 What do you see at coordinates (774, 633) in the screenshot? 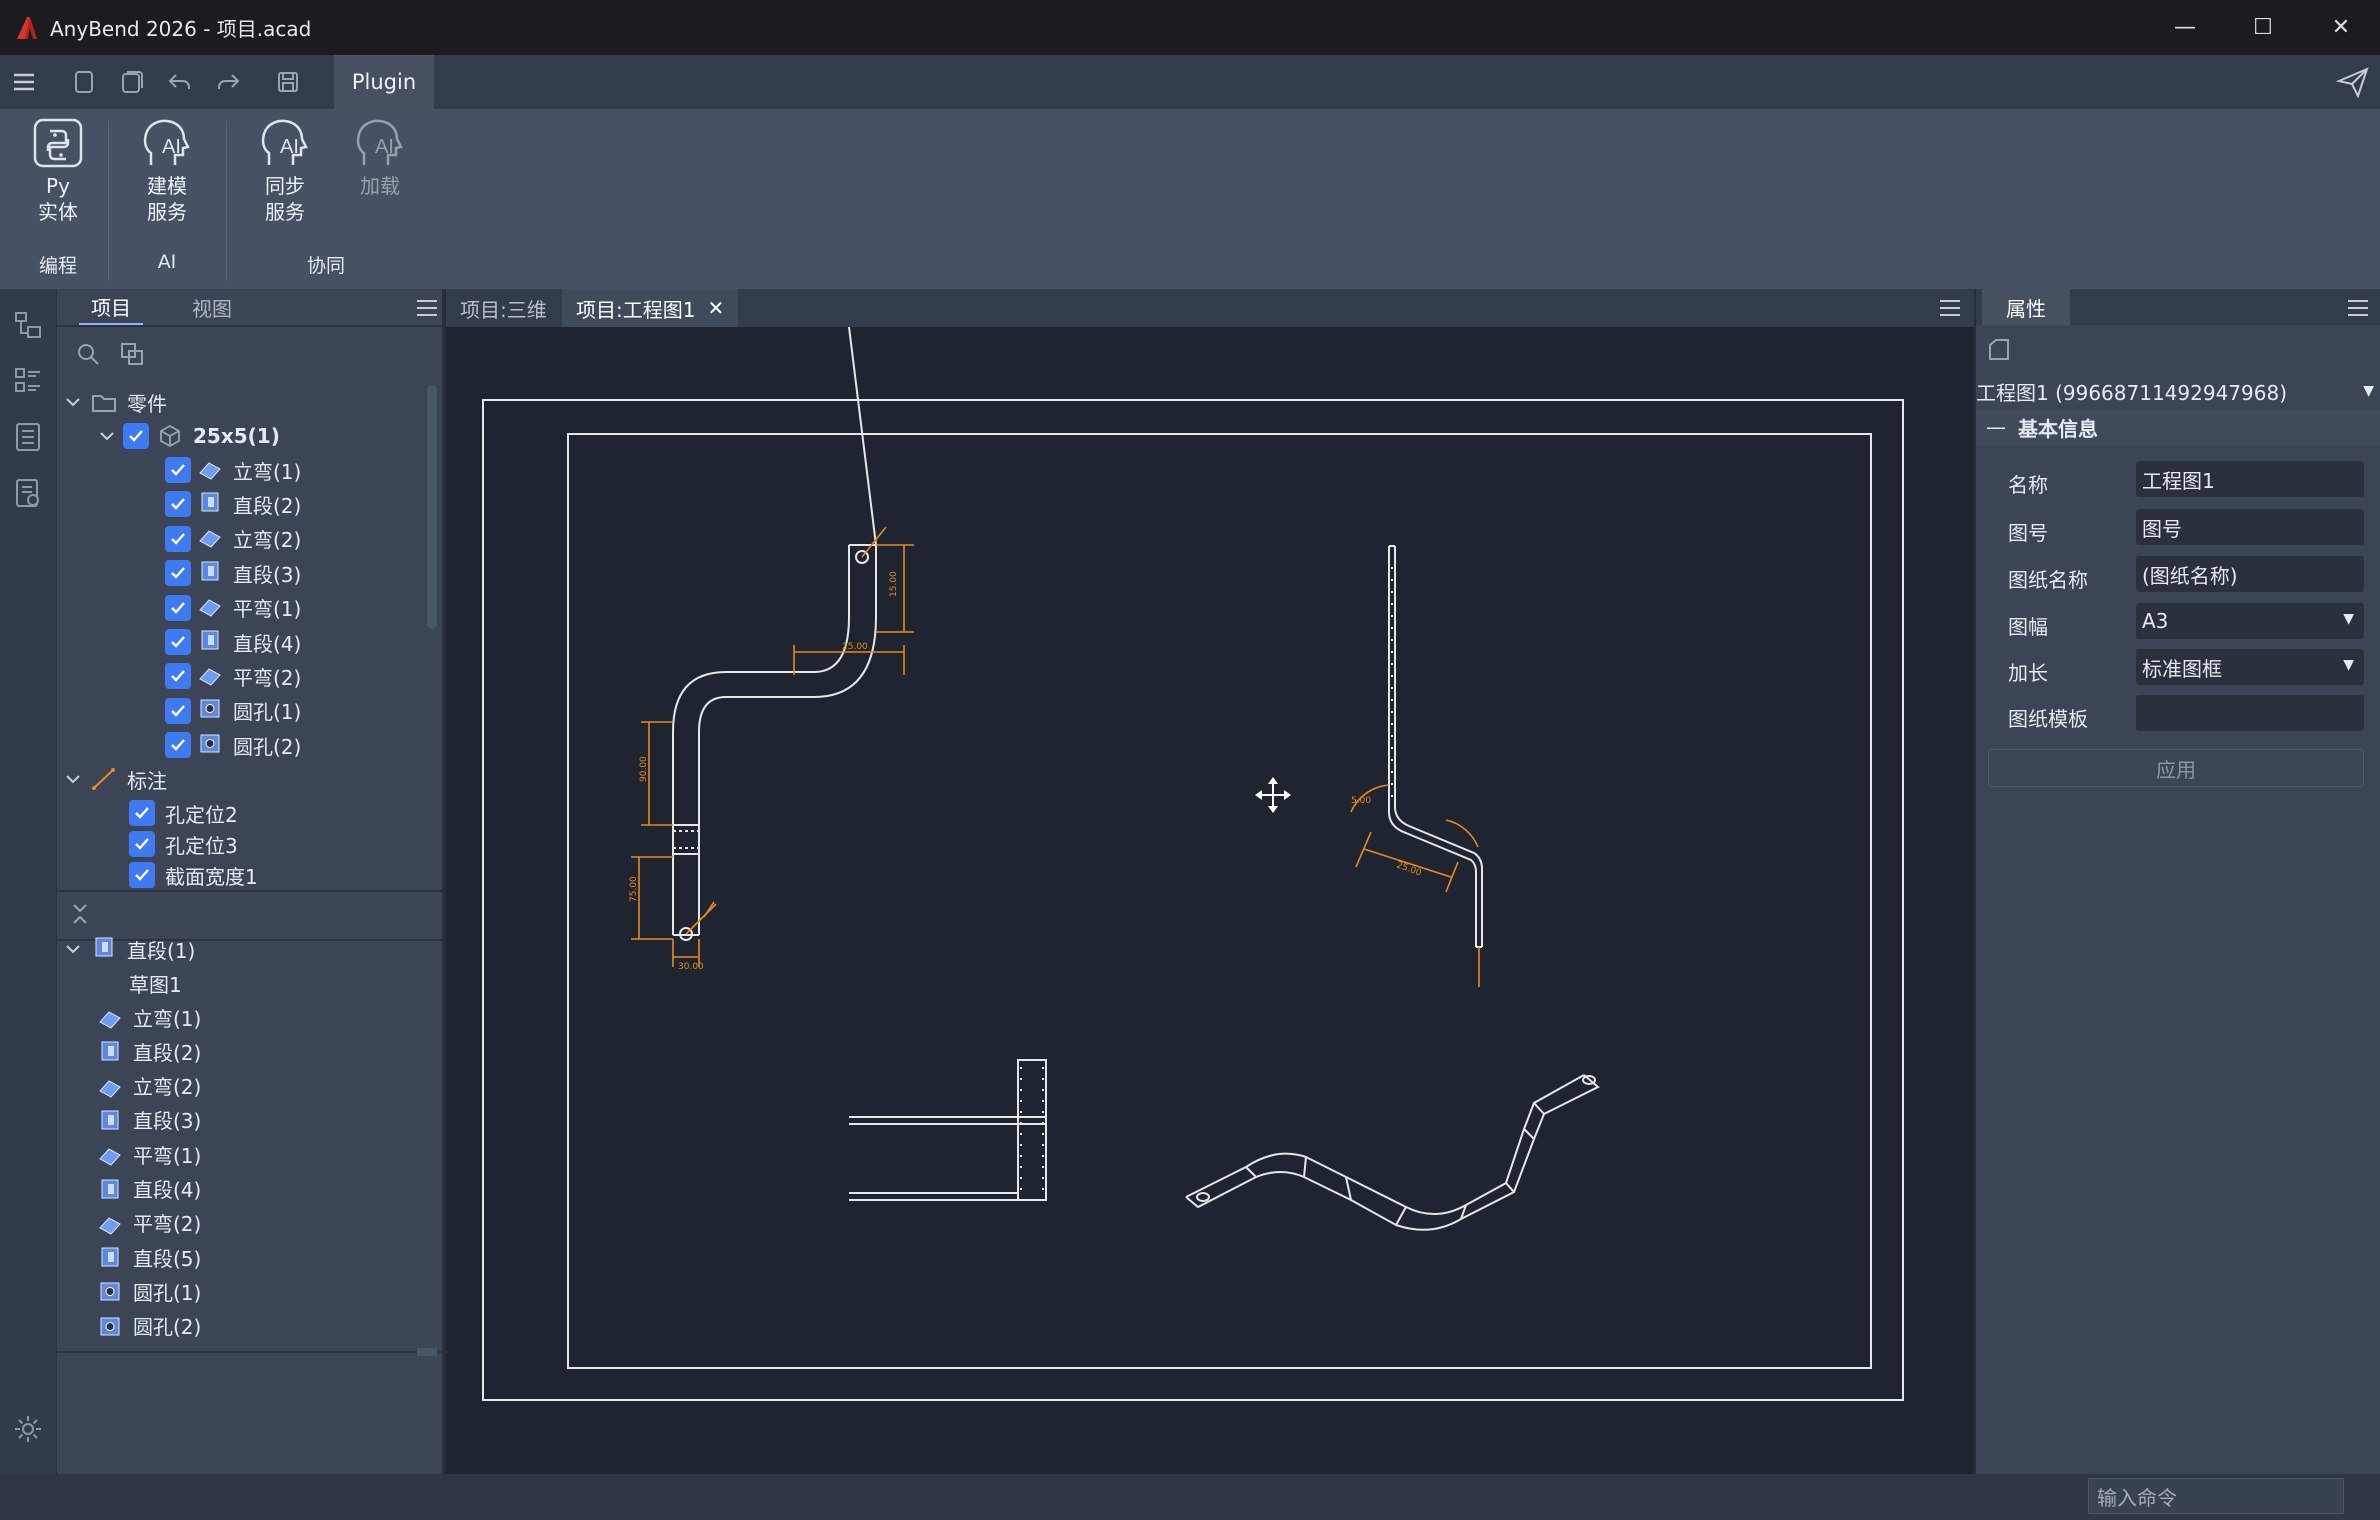
I see `front-view` at bounding box center [774, 633].